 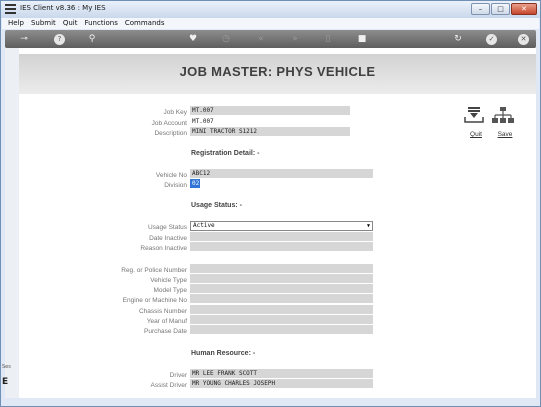 I want to click on driver-label: Driver, so click(x=178, y=375).